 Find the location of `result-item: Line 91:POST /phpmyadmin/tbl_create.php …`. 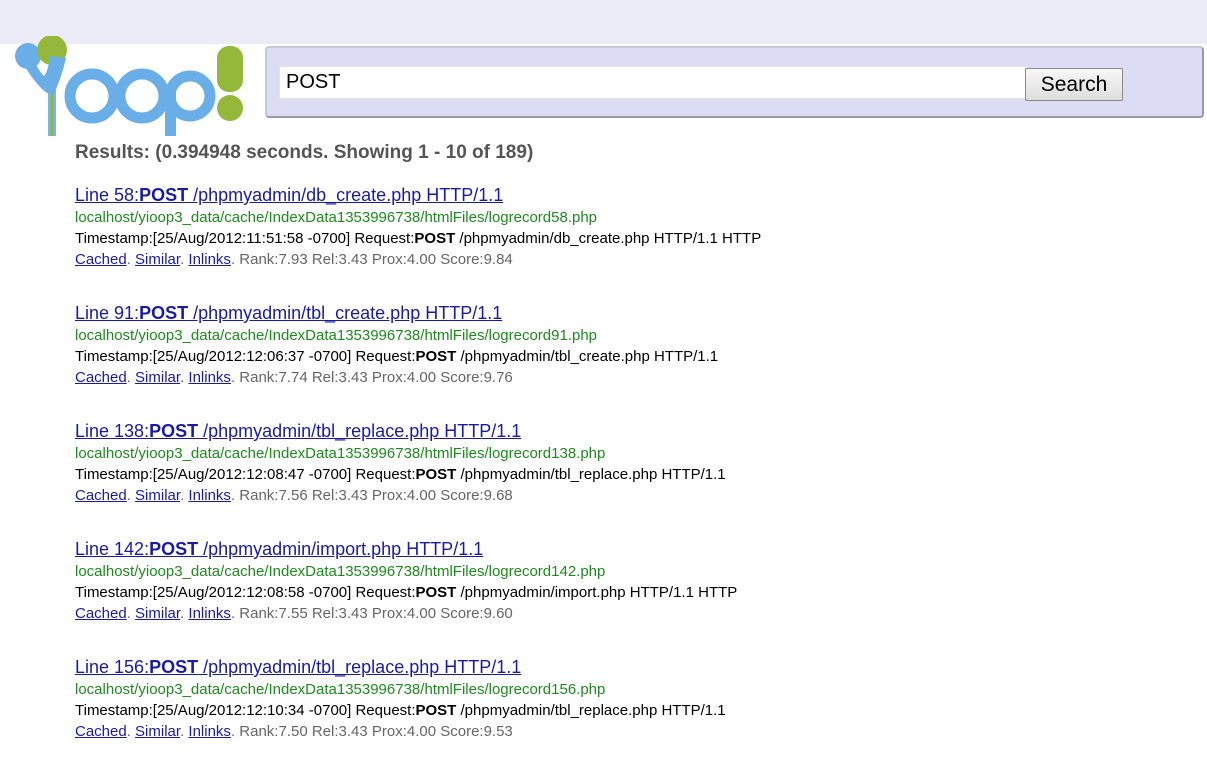

result-item: Line 91:POST /phpmyadmin/tbl_create.php … is located at coordinates (625, 360).